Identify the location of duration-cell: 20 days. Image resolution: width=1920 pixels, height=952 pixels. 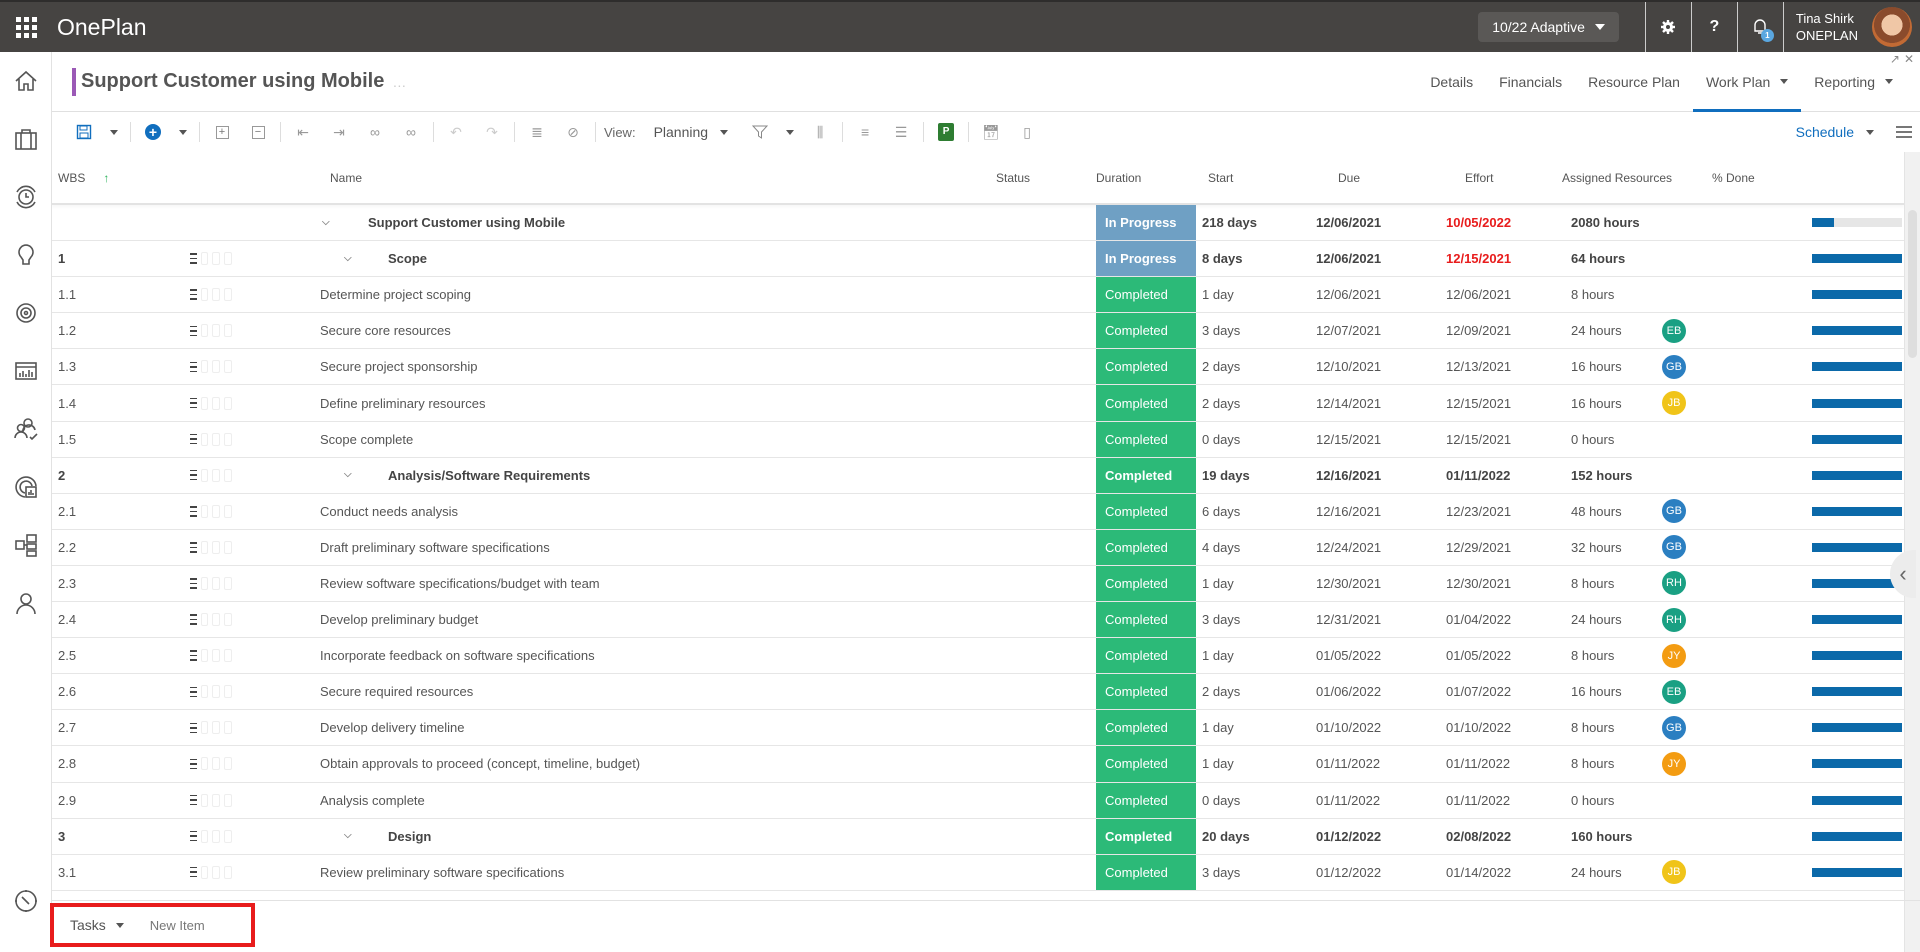
(1249, 836).